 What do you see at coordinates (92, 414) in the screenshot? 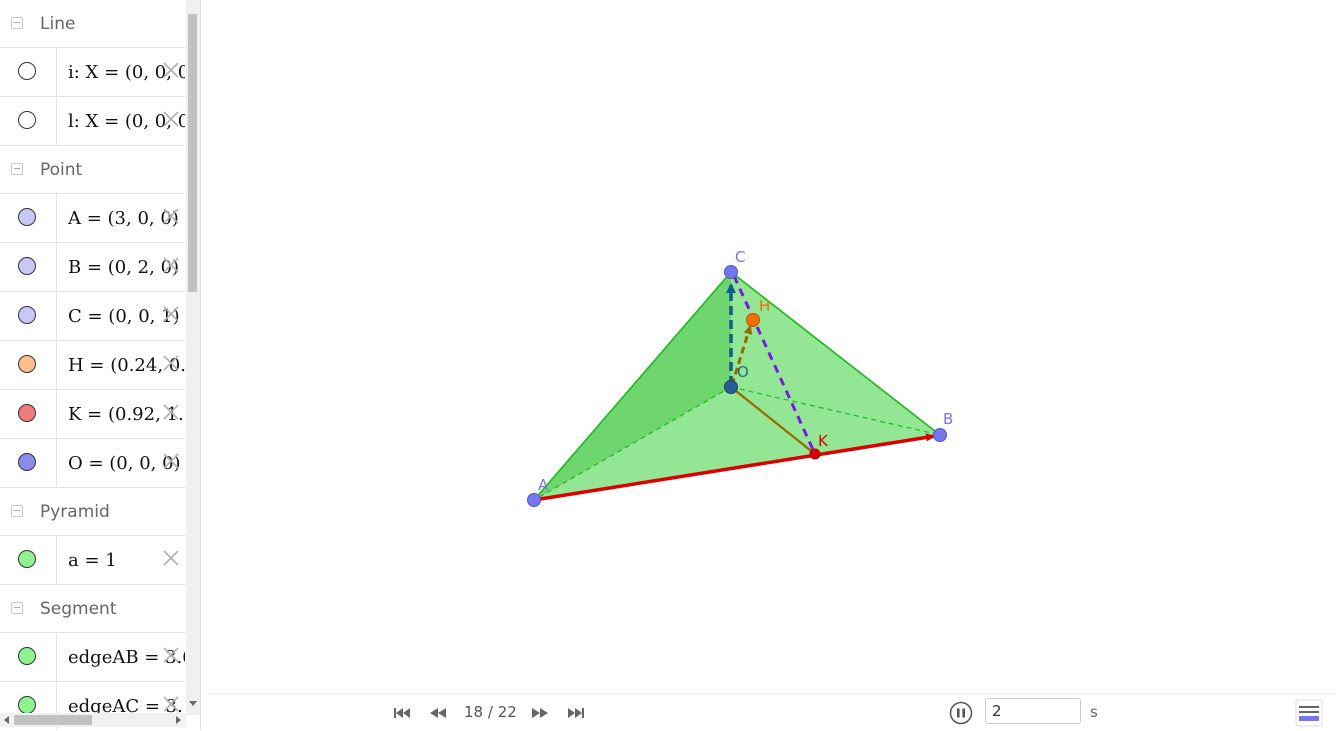
I see `algebra-item: K = (0.92, 1.38, 0)` at bounding box center [92, 414].